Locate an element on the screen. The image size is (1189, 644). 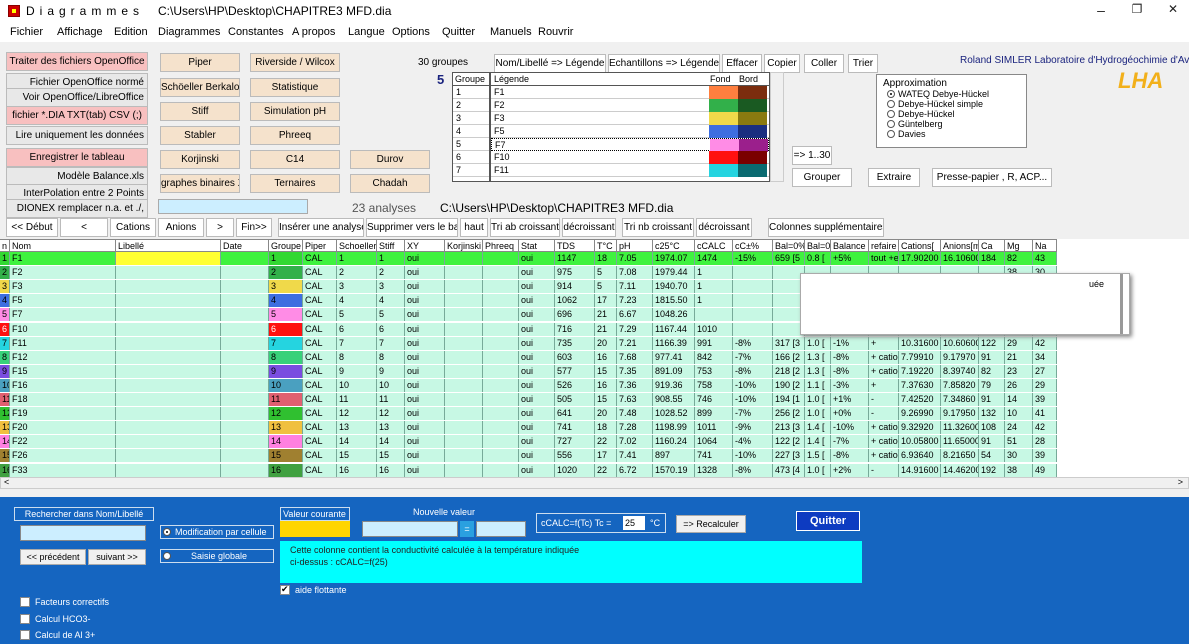
range-button: => 1..30 is located at coordinates (812, 155).